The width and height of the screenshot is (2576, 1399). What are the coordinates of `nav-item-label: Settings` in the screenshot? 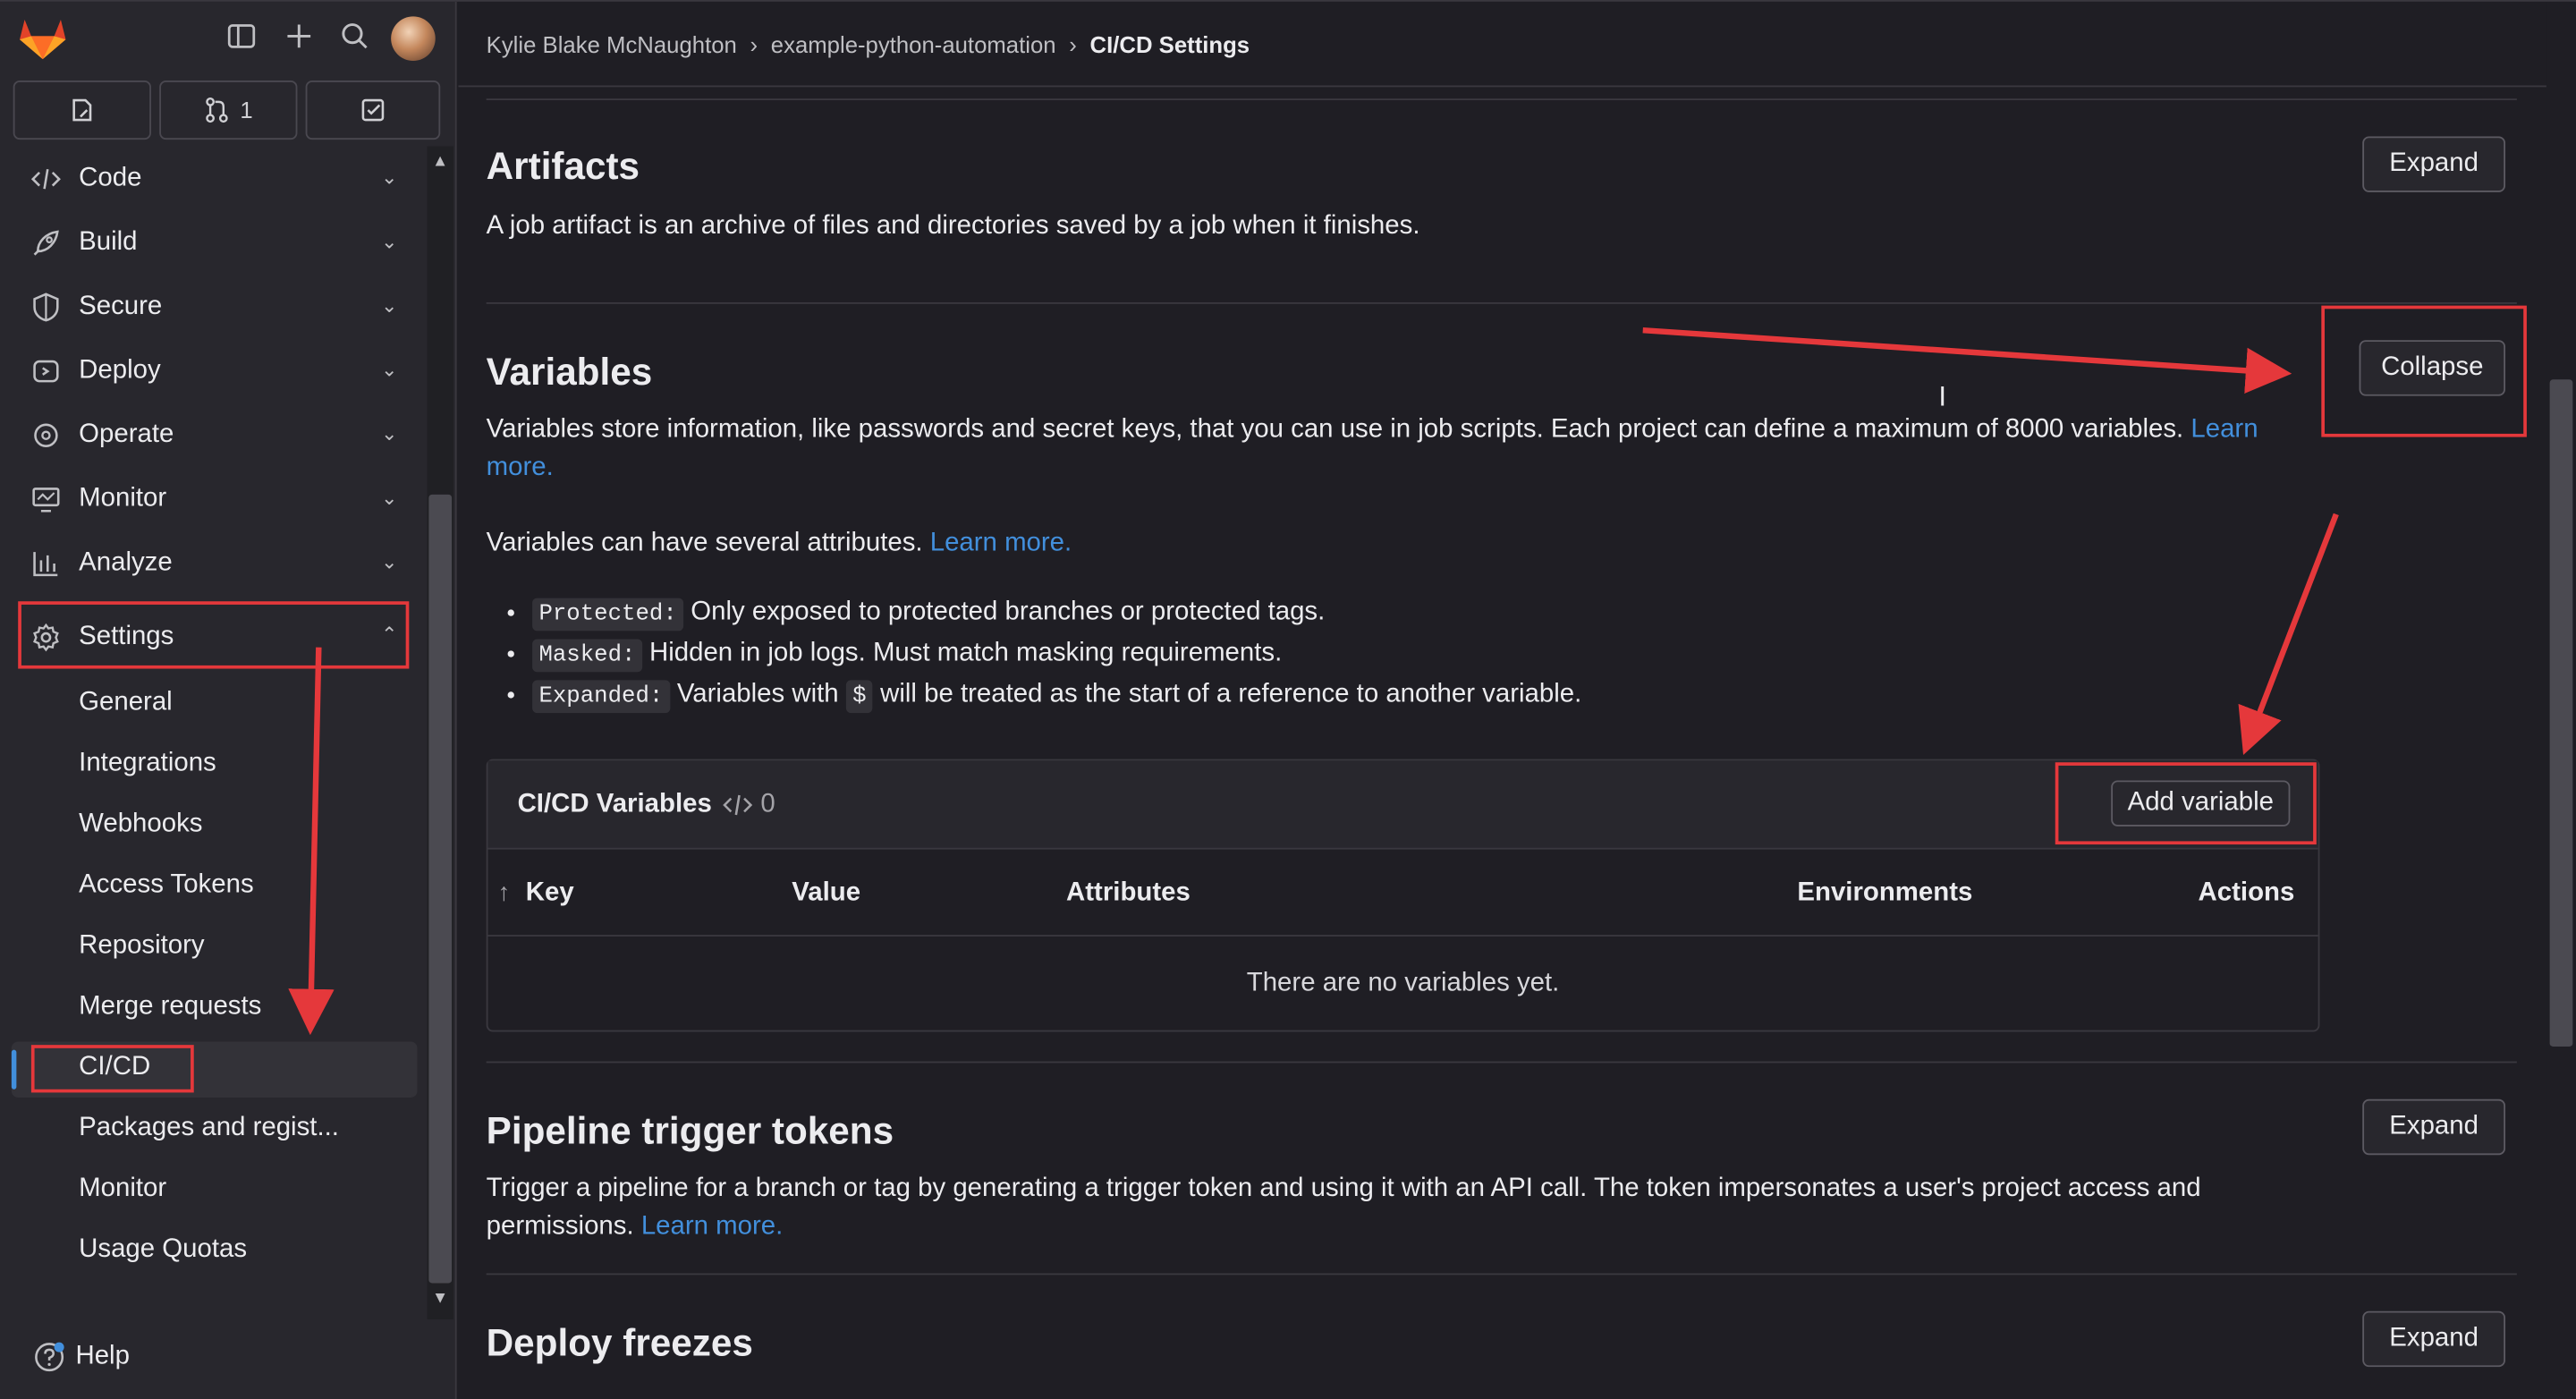 It's located at (126, 637).